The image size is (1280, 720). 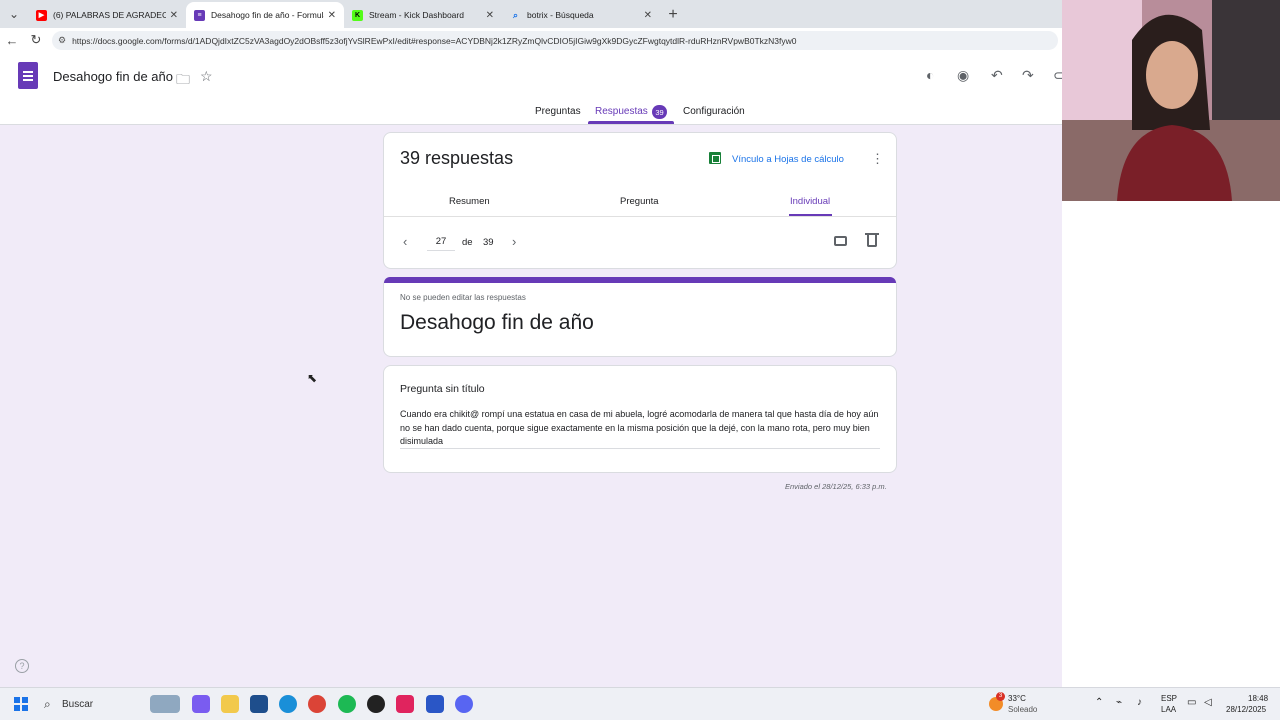 What do you see at coordinates (531, 88) in the screenshot?
I see `forms-header` at bounding box center [531, 88].